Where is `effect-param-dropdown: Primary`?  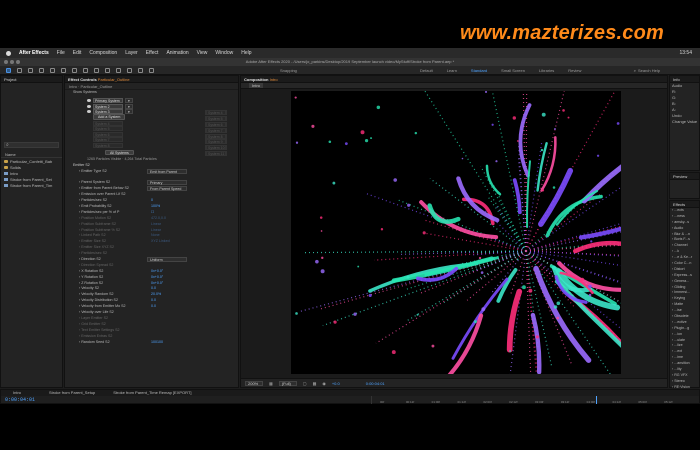 effect-param-dropdown: Primary is located at coordinates (167, 183).